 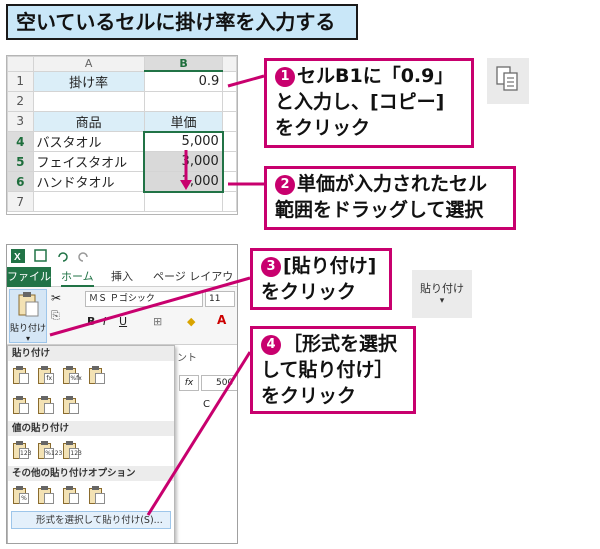 I want to click on cell-b5: 3,000, so click(x=183, y=161).